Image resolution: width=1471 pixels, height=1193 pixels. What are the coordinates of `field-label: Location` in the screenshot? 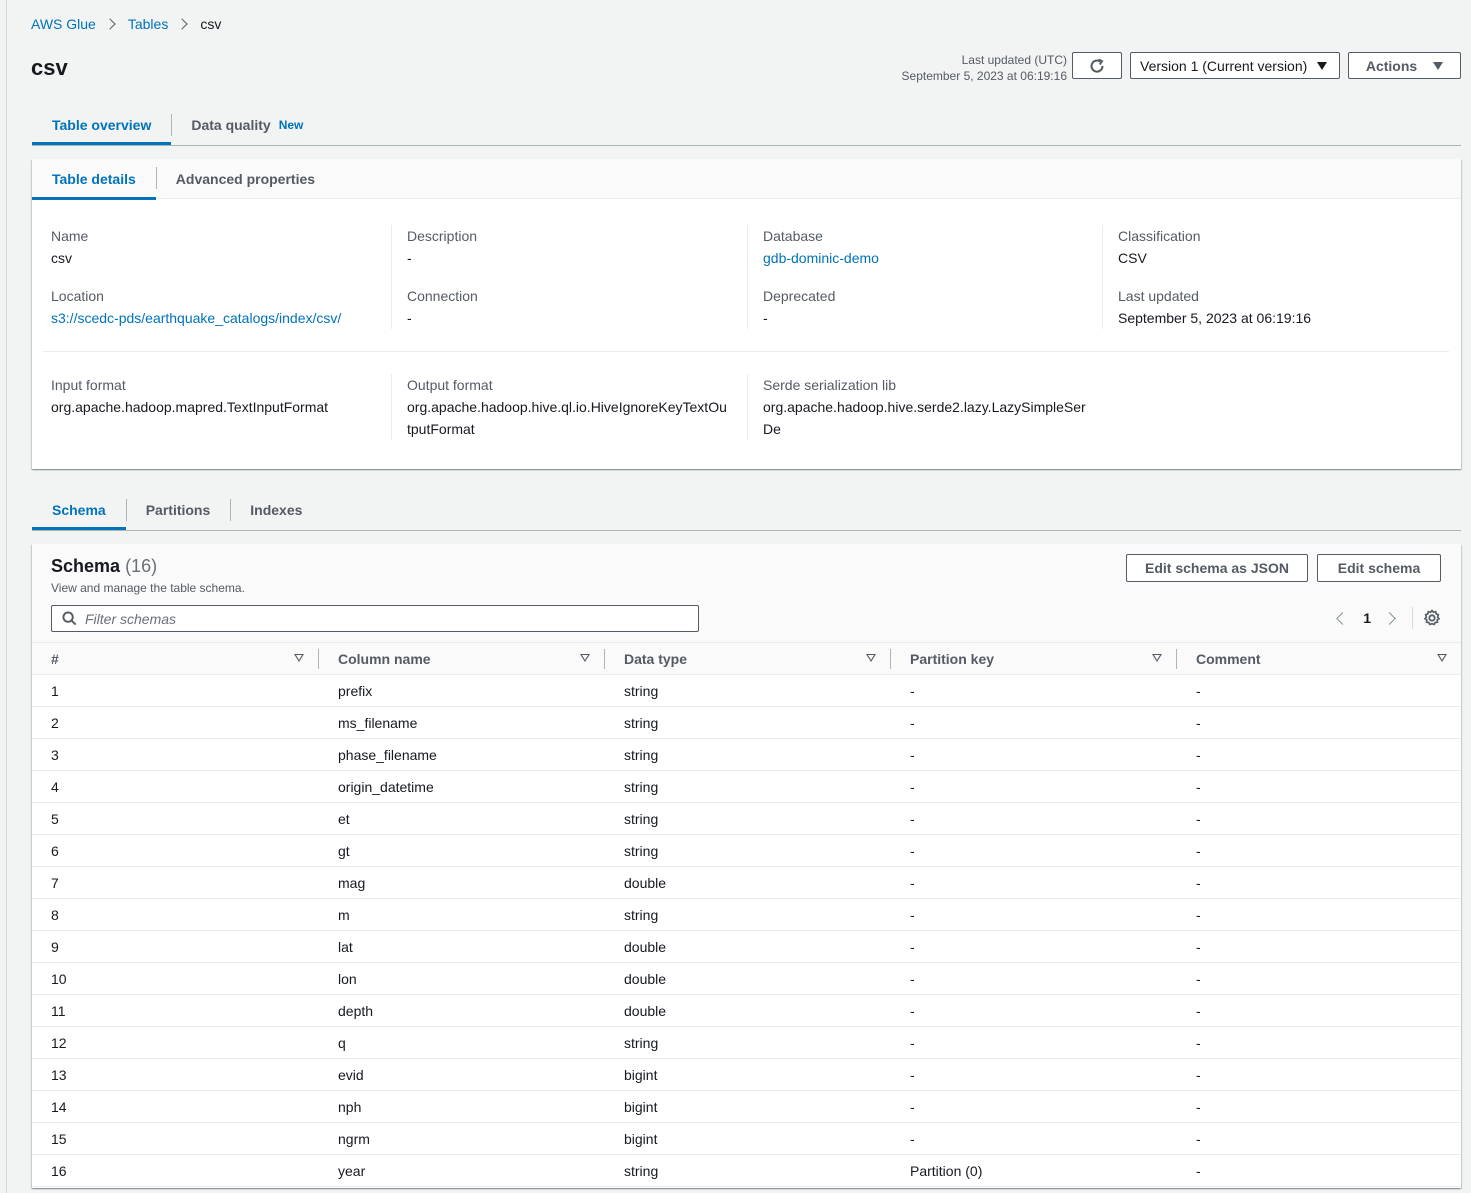 It's located at (77, 296).